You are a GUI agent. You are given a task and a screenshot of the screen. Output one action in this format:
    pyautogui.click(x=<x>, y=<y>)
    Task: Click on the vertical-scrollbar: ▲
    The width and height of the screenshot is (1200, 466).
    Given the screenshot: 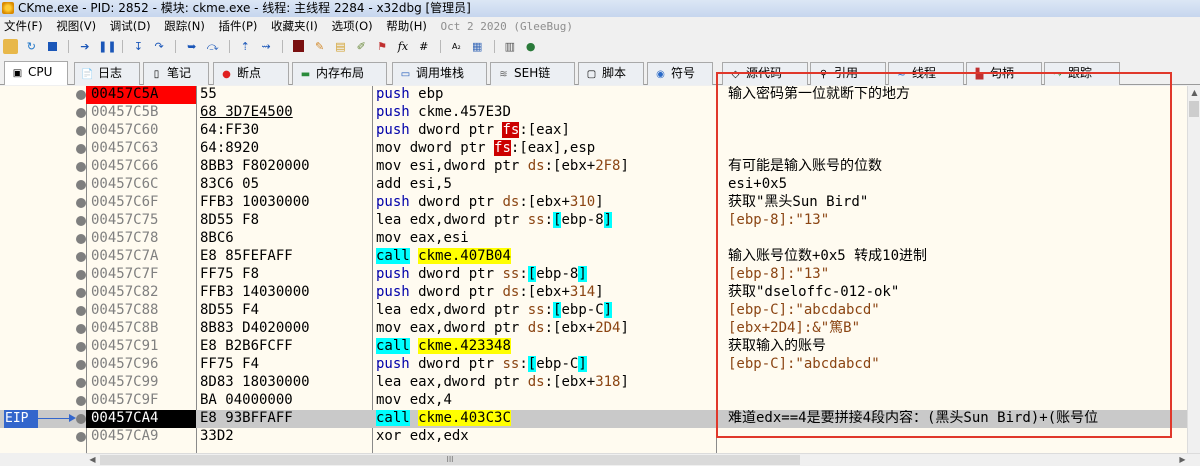 What is the action you would take?
    pyautogui.click(x=1193, y=269)
    